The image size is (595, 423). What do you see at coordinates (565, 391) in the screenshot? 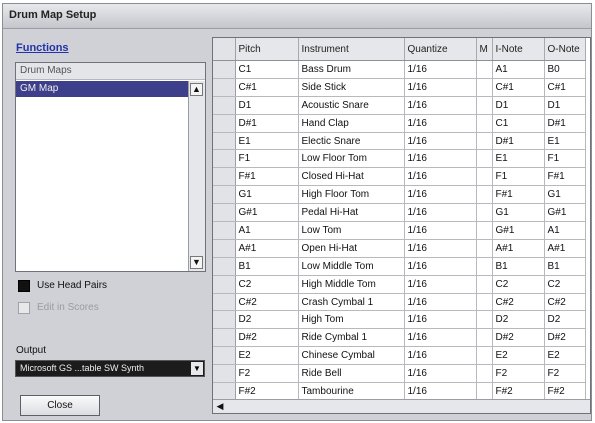
I see `cell-o-note: F#2` at bounding box center [565, 391].